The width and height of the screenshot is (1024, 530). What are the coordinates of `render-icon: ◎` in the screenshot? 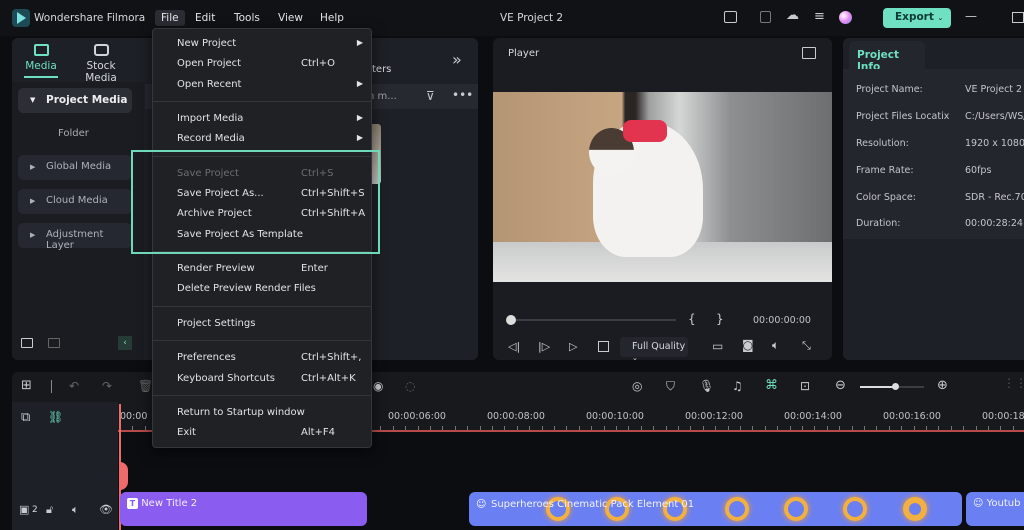 It's located at (637, 386).